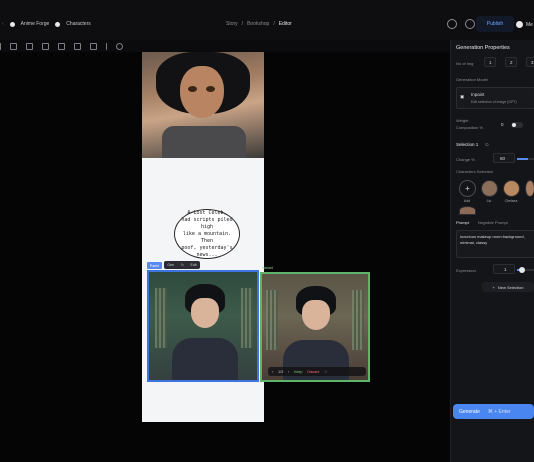 Image resolution: width=534 pixels, height=462 pixels. What do you see at coordinates (232, 24) in the screenshot?
I see `breadcrumb-story: Story` at bounding box center [232, 24].